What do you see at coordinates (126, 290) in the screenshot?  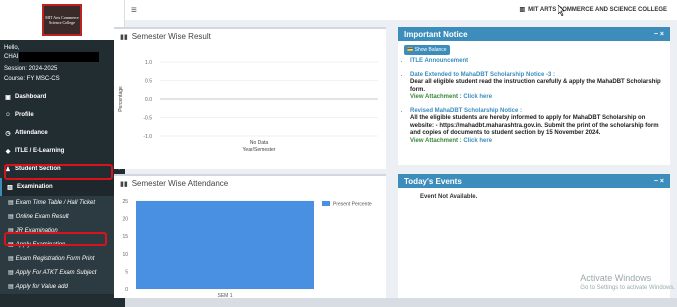 I see `y-tick-label: 0` at bounding box center [126, 290].